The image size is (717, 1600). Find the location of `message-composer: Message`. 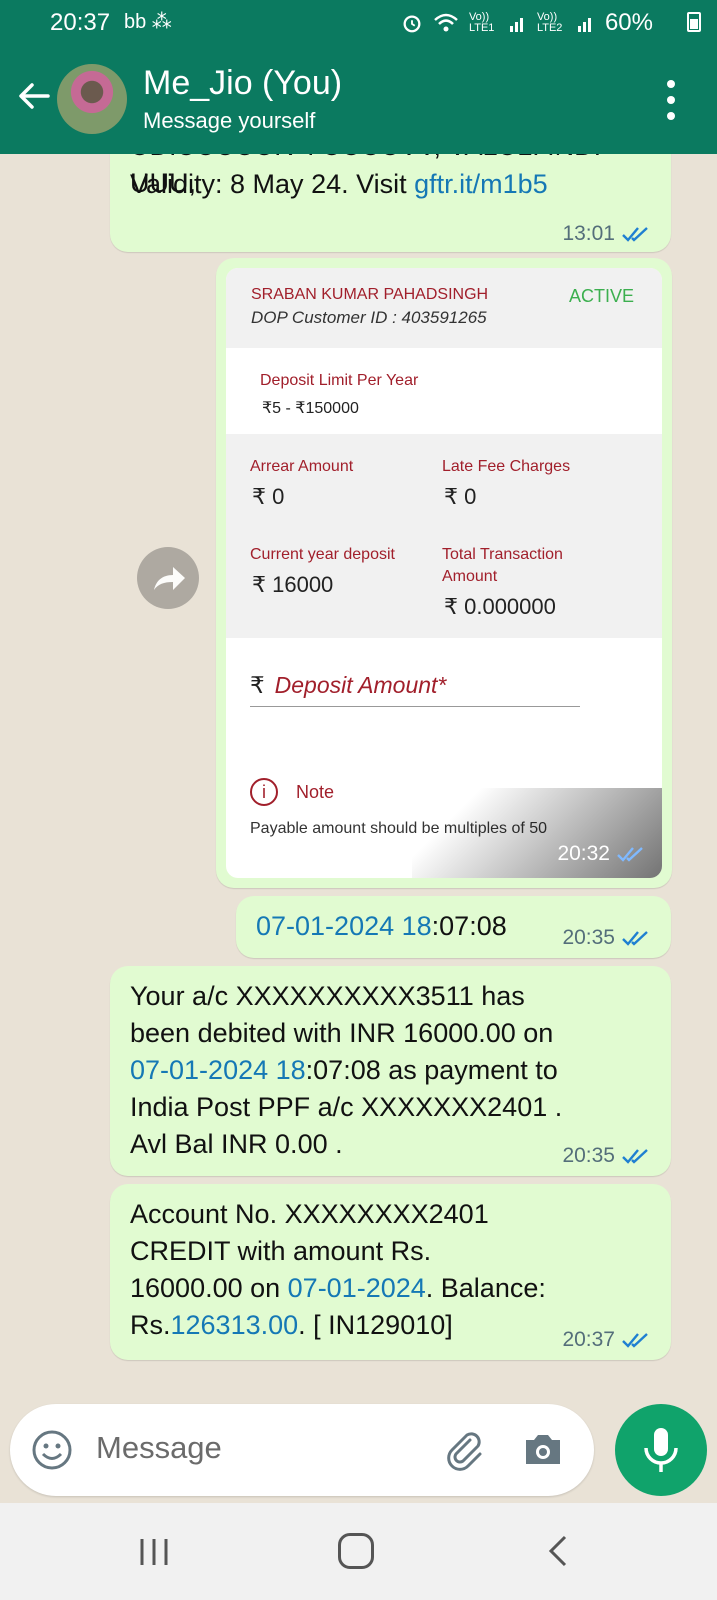

message-composer: Message is located at coordinates (302, 1450).